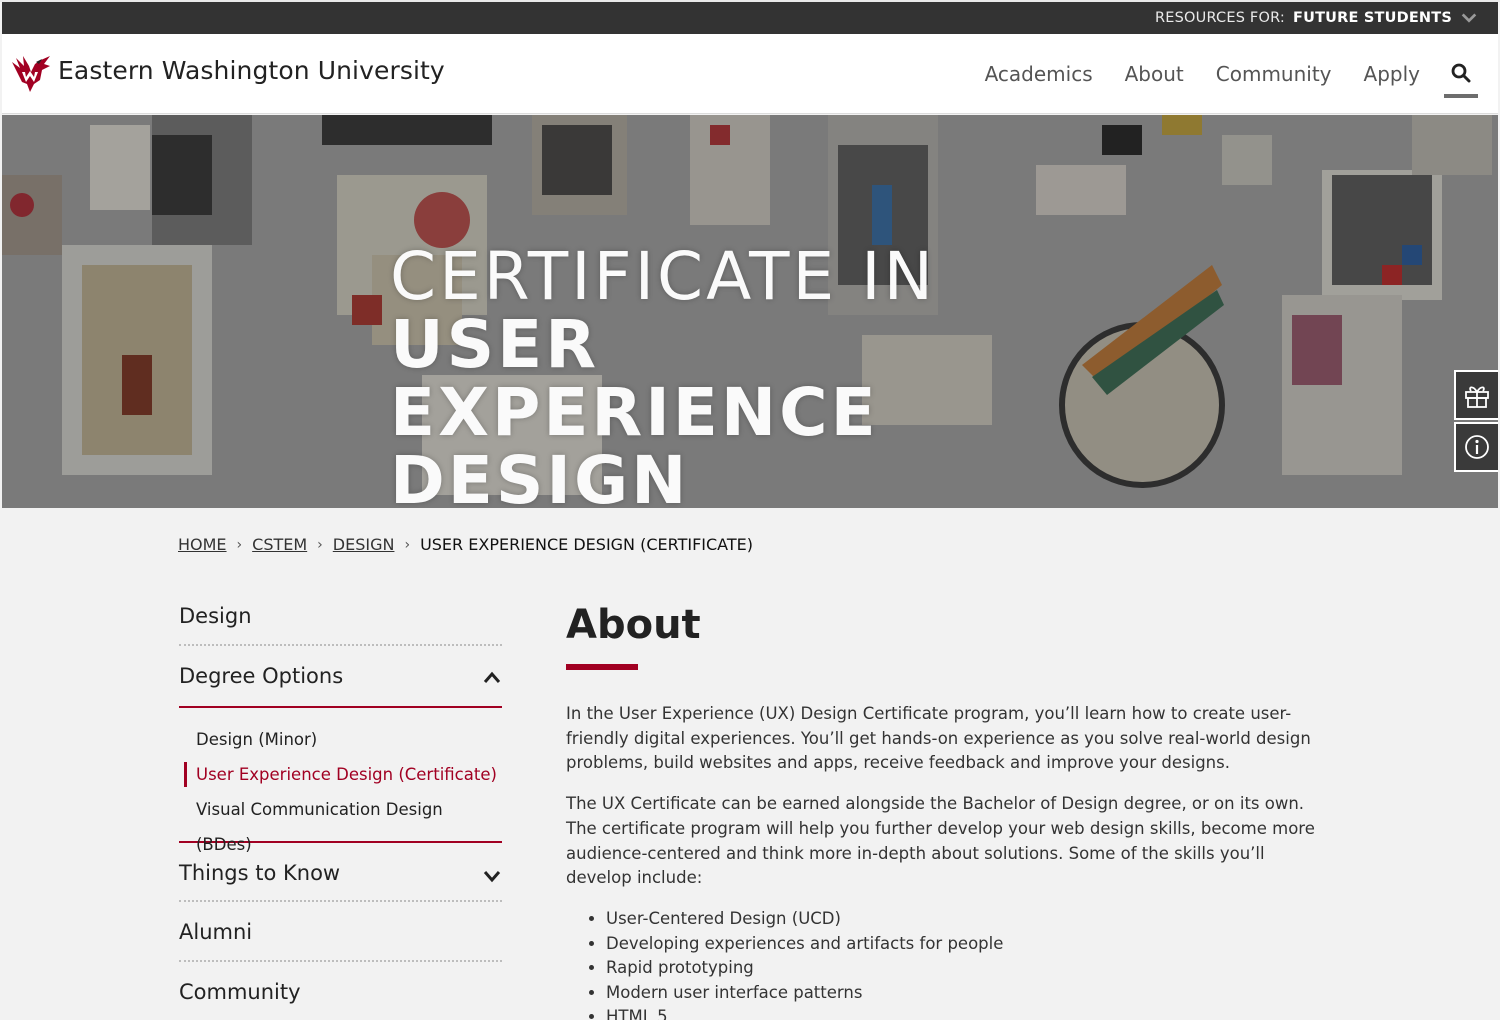  What do you see at coordinates (1220, 18) in the screenshot?
I see `resources-label: RESOURCES FOR:` at bounding box center [1220, 18].